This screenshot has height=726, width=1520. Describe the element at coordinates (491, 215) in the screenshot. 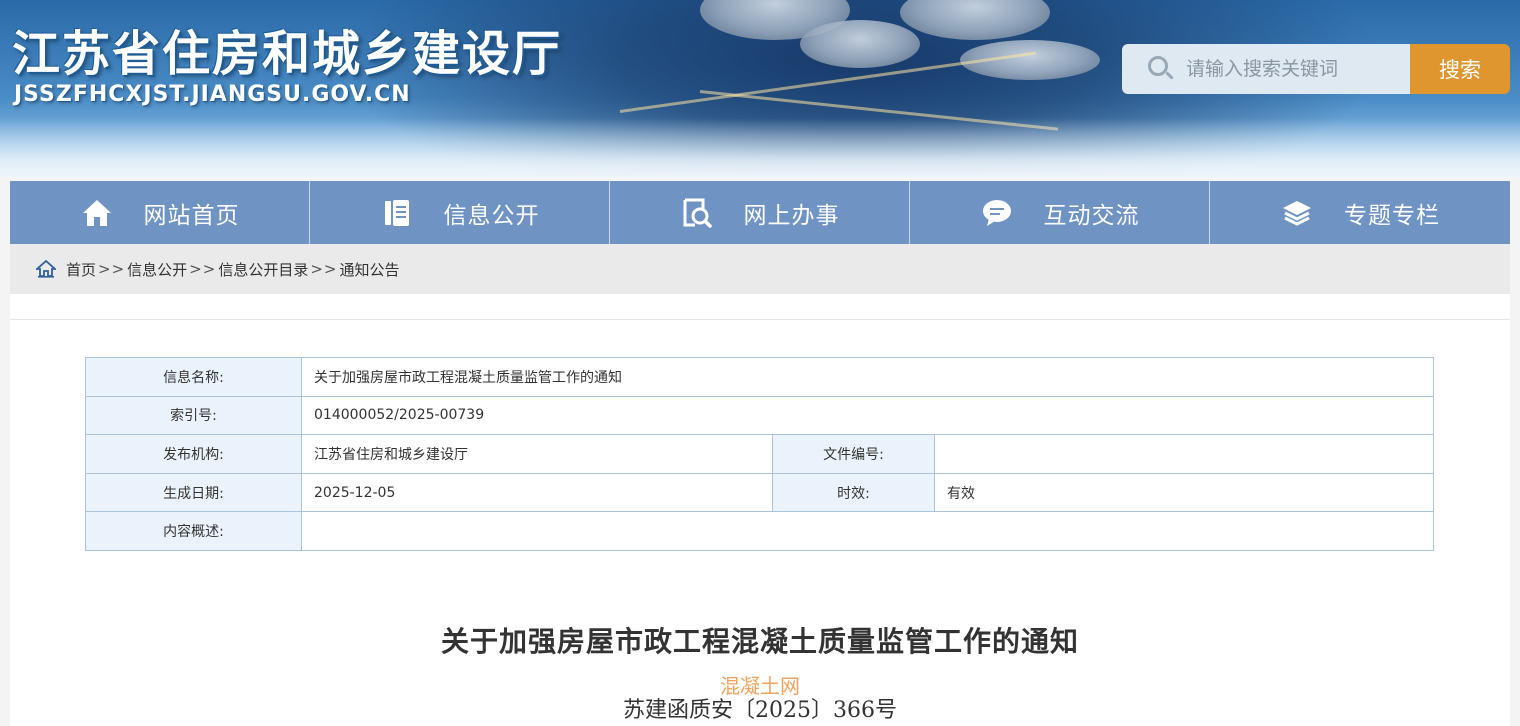

I see `nav-item-label: 信息公开` at that location.